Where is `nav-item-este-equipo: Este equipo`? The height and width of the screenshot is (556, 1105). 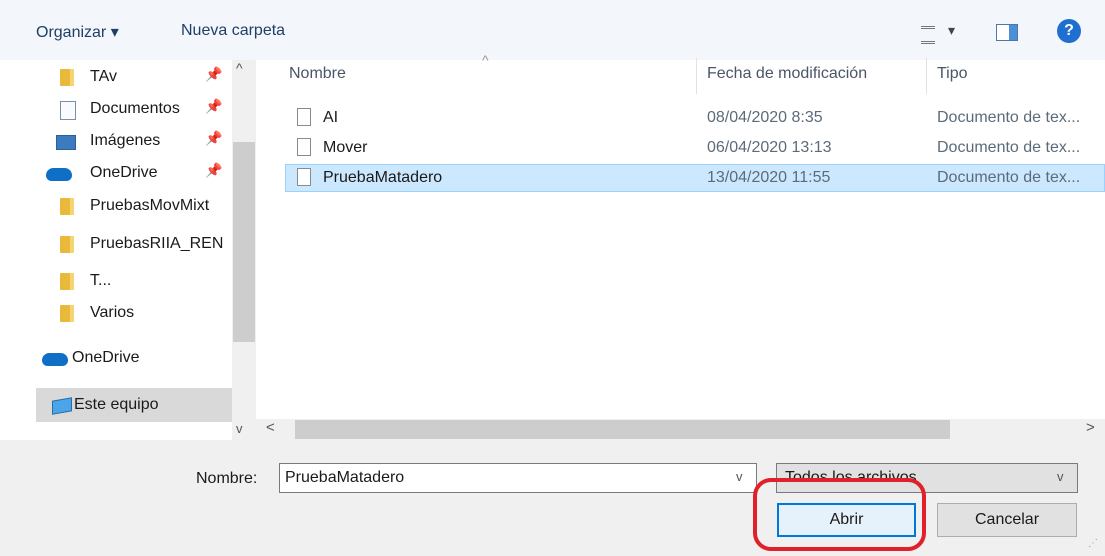 nav-item-este-equipo: Este equipo is located at coordinates (134, 405).